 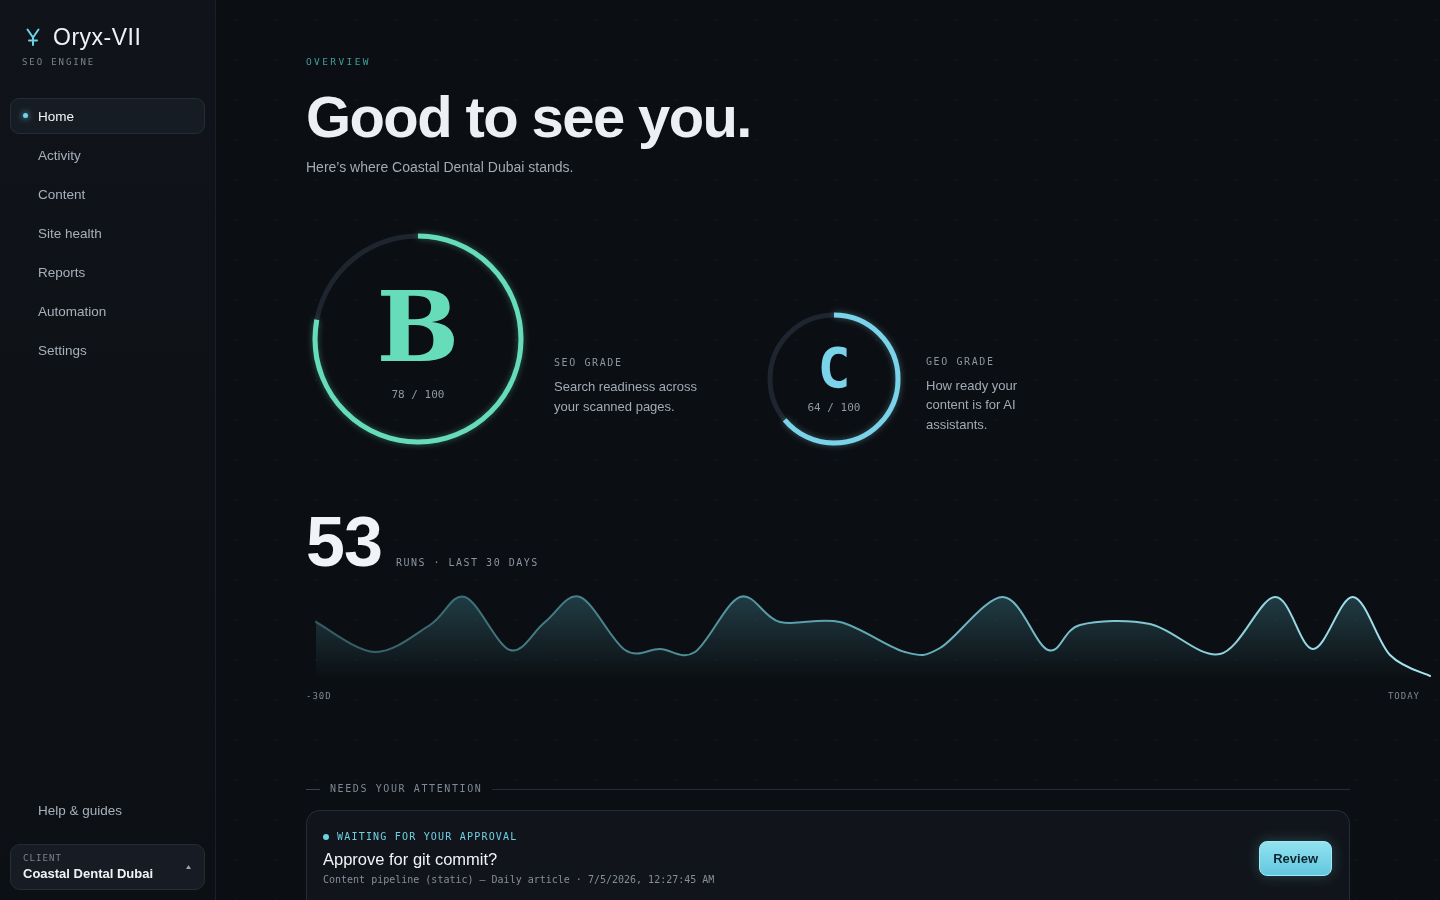 What do you see at coordinates (834, 368) in the screenshot?
I see `grade-letter: C` at bounding box center [834, 368].